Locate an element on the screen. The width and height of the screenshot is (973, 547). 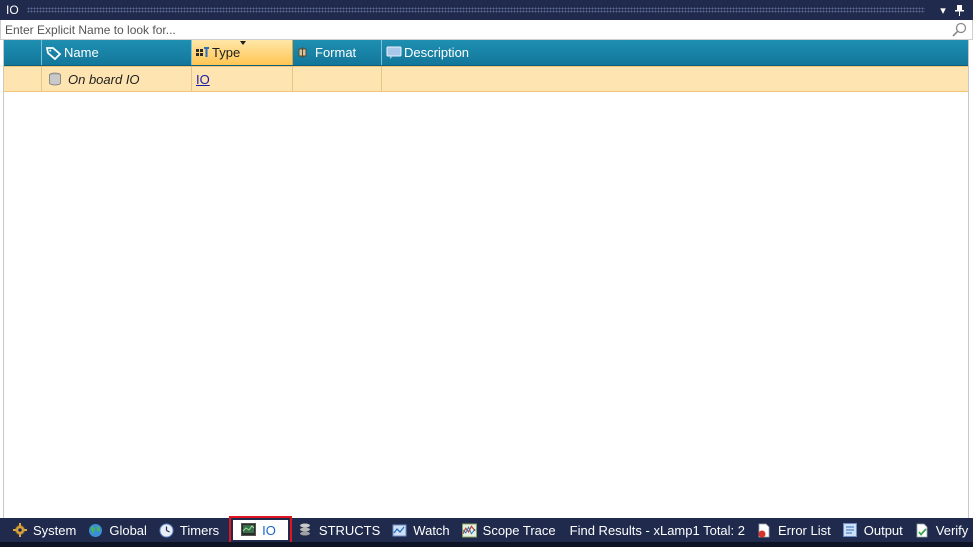
tab-error-list: Error List is located at coordinates (796, 530).